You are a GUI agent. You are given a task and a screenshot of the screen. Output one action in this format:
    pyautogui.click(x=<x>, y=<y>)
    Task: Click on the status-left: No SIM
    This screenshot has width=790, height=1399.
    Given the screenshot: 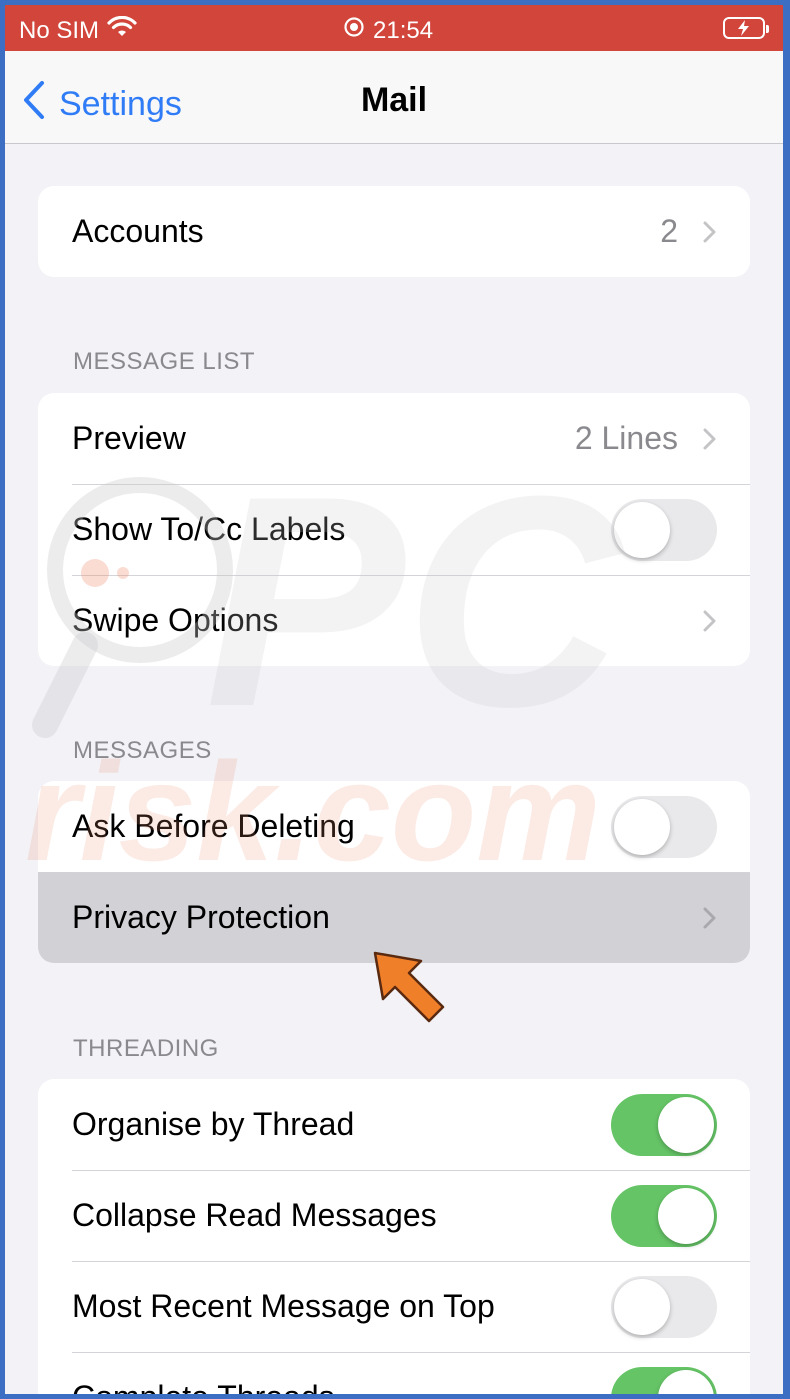 What is the action you would take?
    pyautogui.click(x=78, y=30)
    